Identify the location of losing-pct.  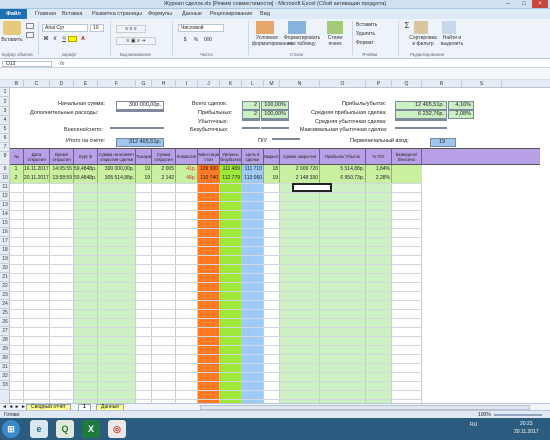
(275, 120).